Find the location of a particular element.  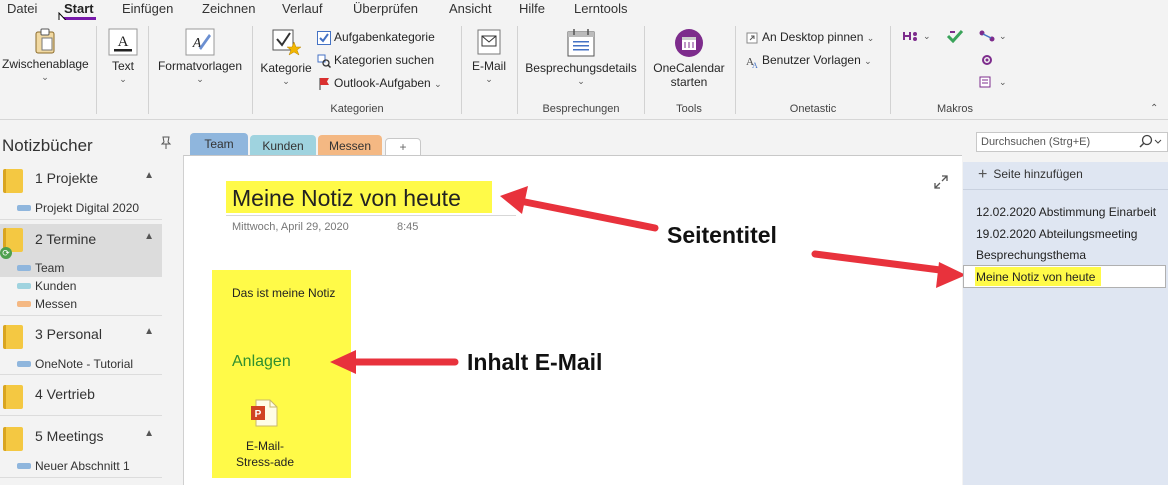

search-icon is located at coordinates (1150, 142).